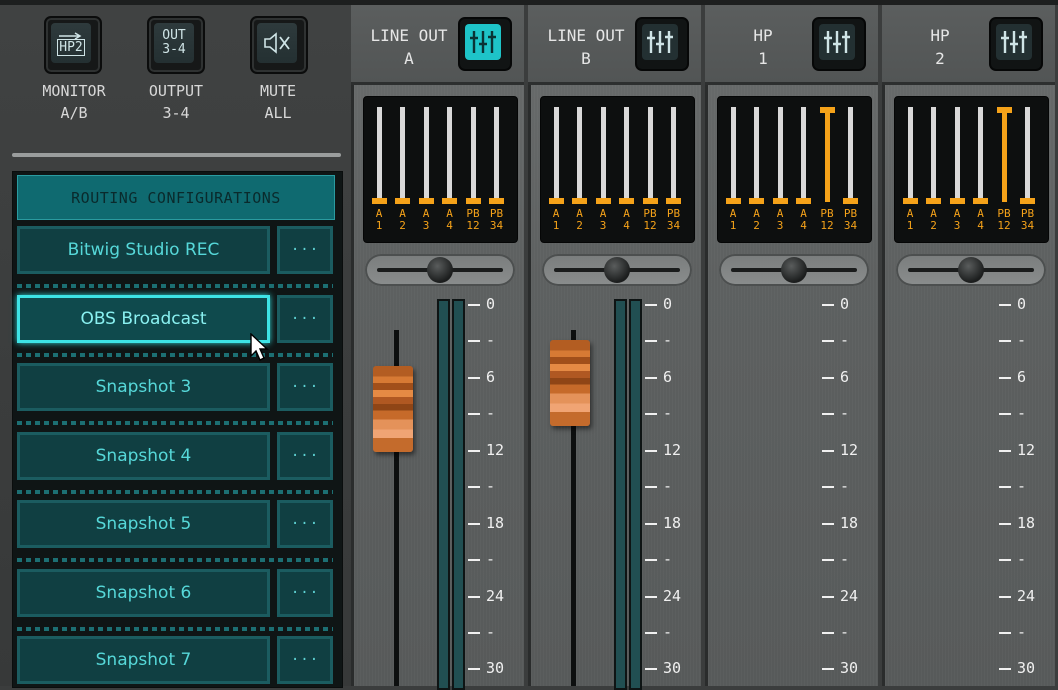 This screenshot has height=690, width=1058. What do you see at coordinates (143, 319) in the screenshot?
I see `routing-config-button: OBS Broadcast` at bounding box center [143, 319].